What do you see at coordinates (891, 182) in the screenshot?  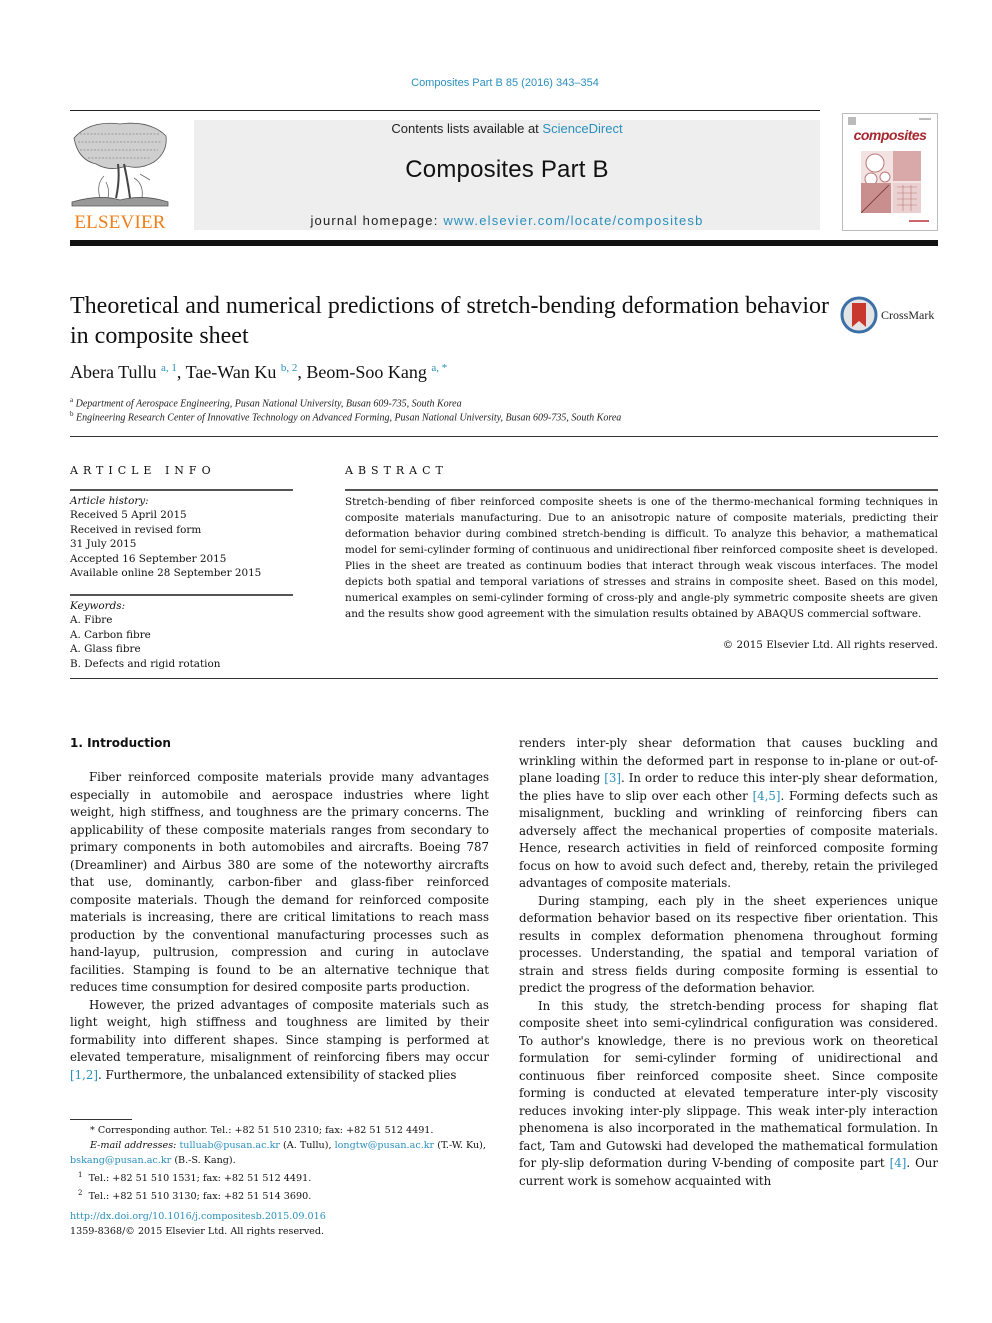 I see `cover-artwork-icon` at bounding box center [891, 182].